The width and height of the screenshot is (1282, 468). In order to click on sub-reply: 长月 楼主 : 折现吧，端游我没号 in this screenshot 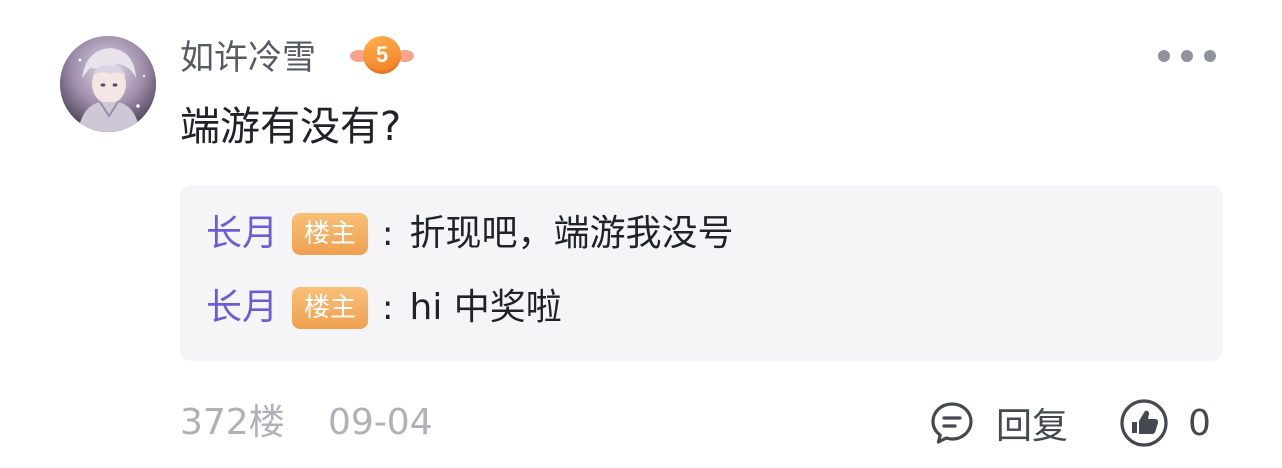, I will do `click(470, 234)`.